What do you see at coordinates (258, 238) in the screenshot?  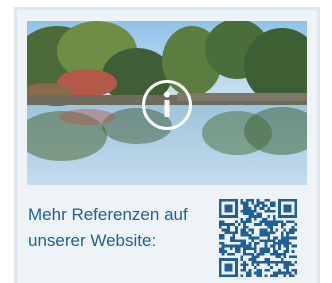 I see `qr-code-icon` at bounding box center [258, 238].